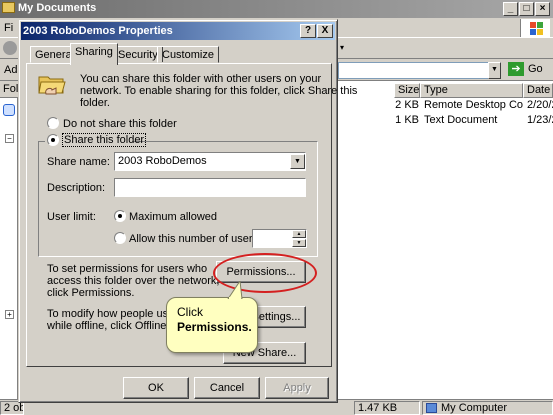  What do you see at coordinates (526, 9) in the screenshot?
I see `maximize-icon: □` at bounding box center [526, 9].